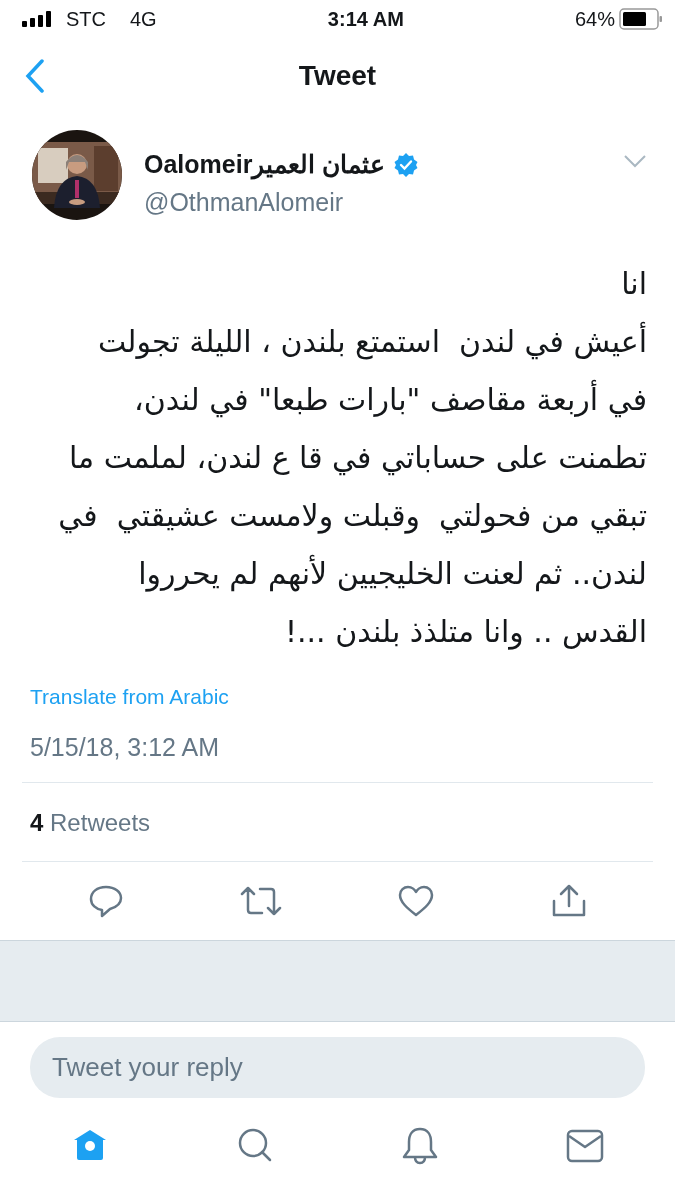 Image resolution: width=675 pixels, height=1200 pixels. Describe the element at coordinates (105, 901) in the screenshot. I see `reply-icon` at that location.